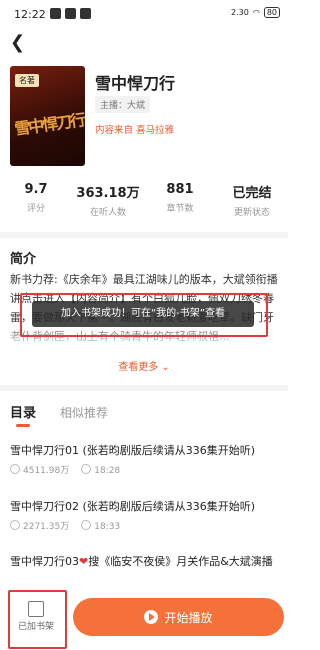 The width and height of the screenshot is (320, 650). I want to click on heart-icon: ❤, so click(84, 561).